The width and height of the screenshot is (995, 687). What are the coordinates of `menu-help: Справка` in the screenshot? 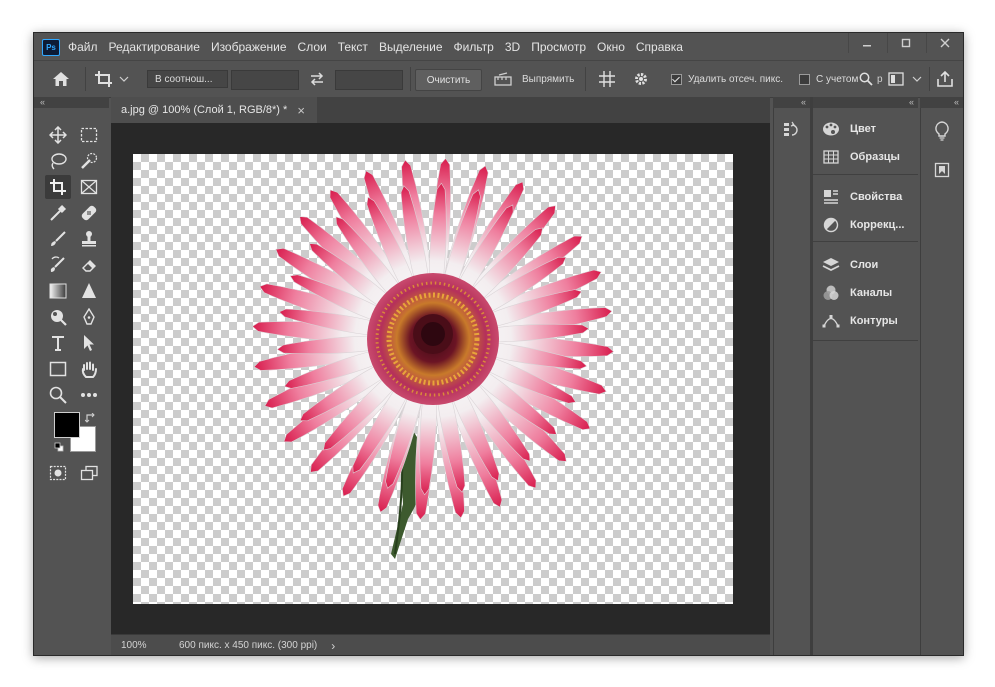 It's located at (659, 47).